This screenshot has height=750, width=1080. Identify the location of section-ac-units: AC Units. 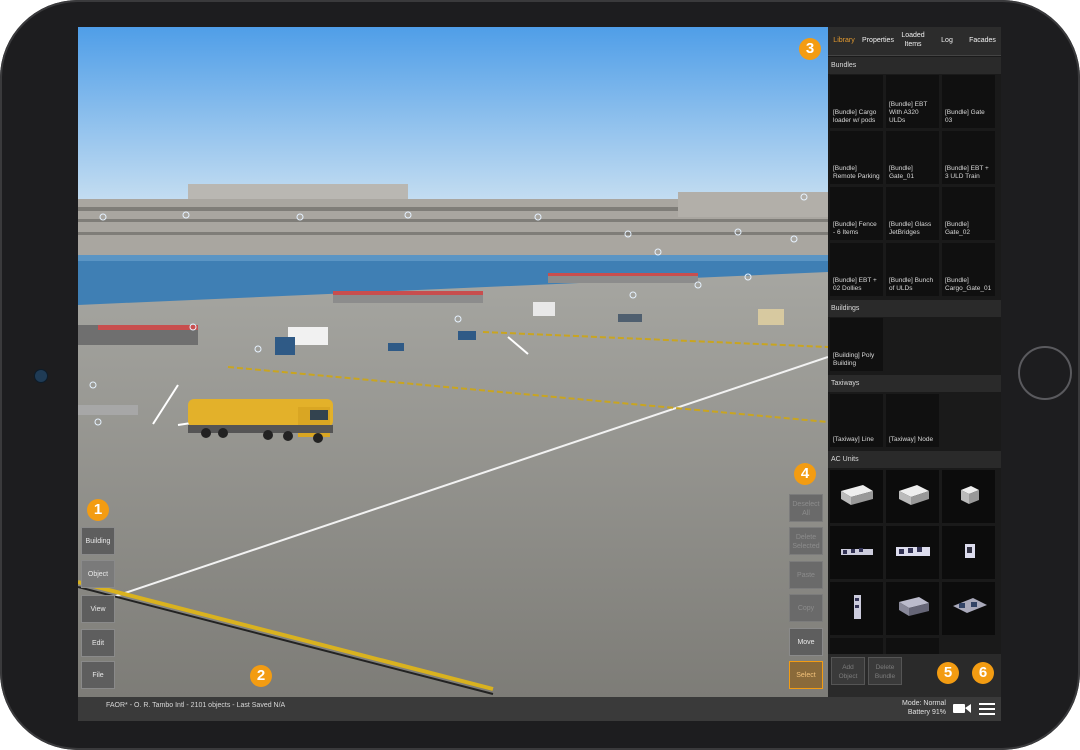
(914, 459).